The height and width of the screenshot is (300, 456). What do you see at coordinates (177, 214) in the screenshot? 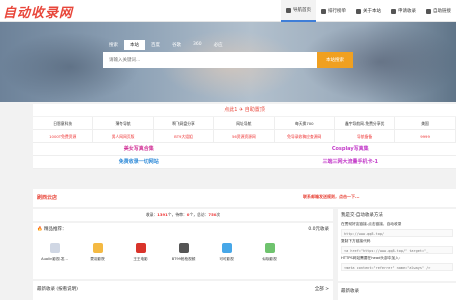
I see `stats-label: 个，待审：` at bounding box center [177, 214].